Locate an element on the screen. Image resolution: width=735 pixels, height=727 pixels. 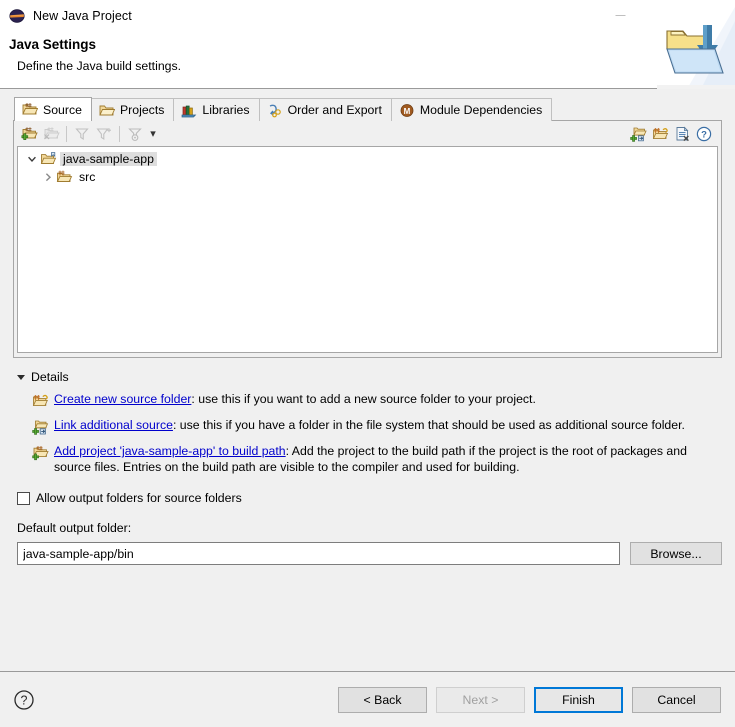
svg-text: M is located at coordinates (407, 111).